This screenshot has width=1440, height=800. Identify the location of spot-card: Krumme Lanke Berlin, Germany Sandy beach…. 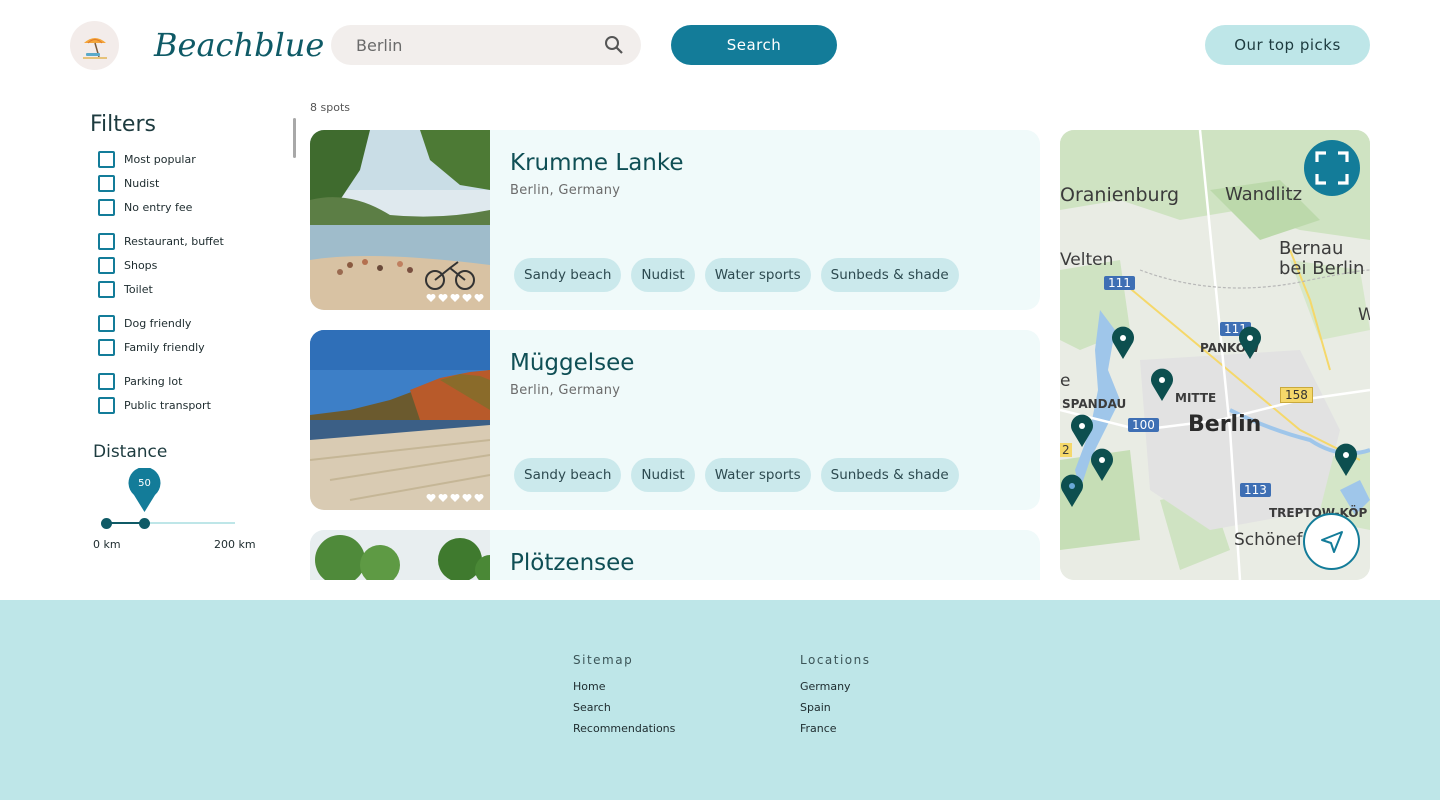
(675, 220).